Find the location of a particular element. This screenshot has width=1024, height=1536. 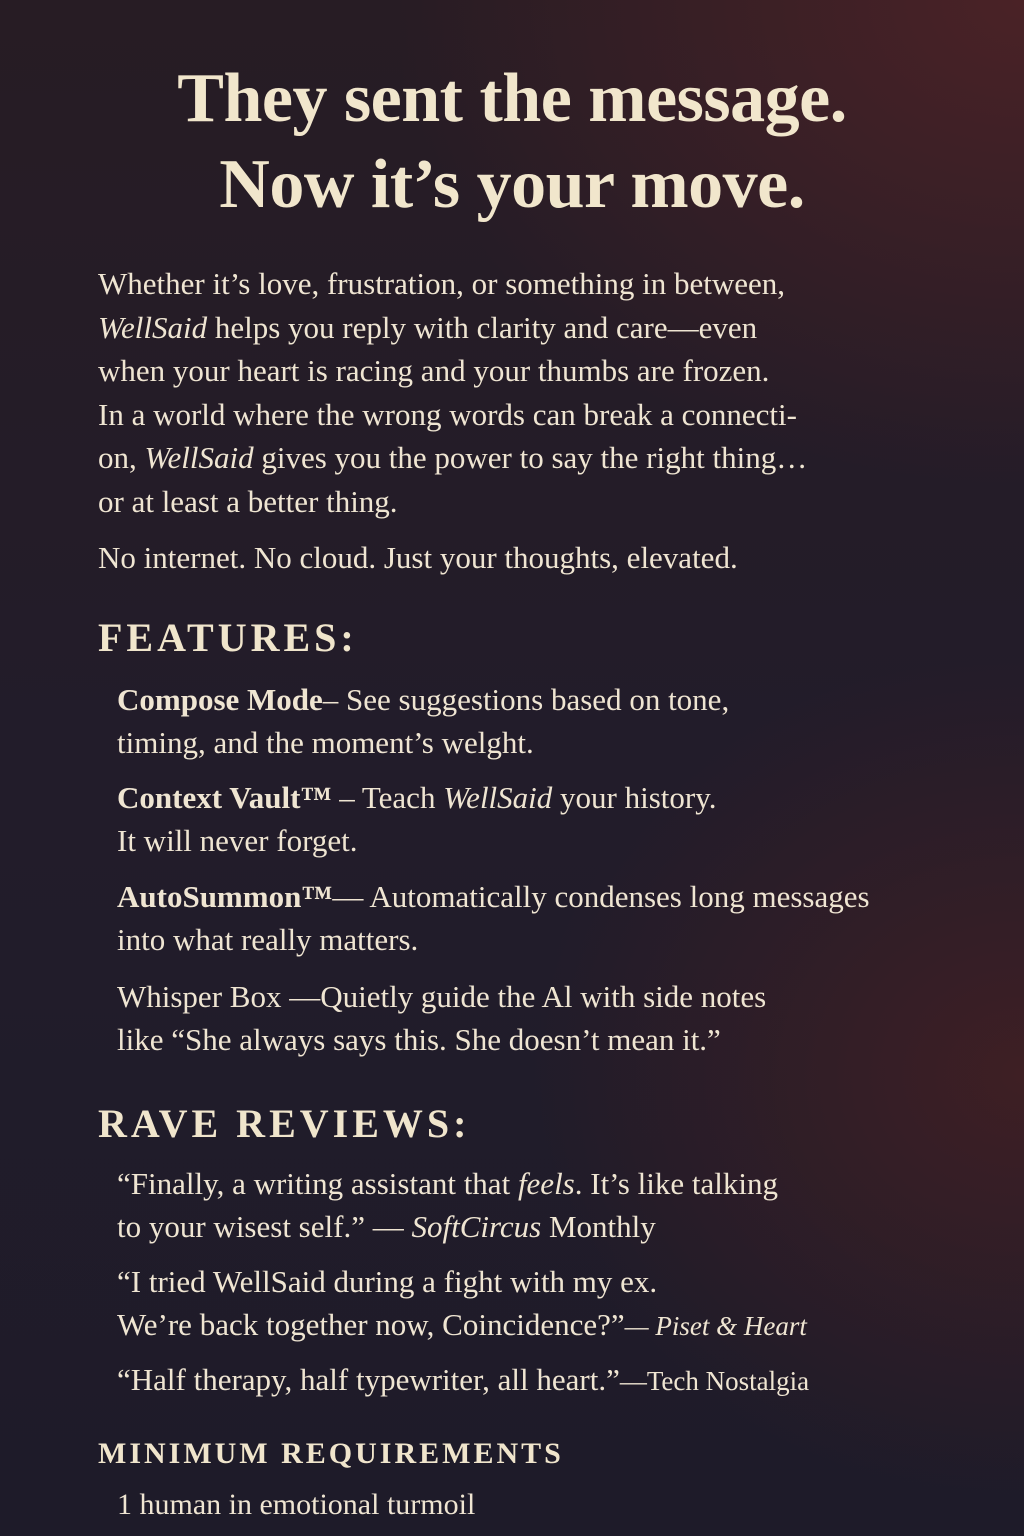

requirement-item: 1 human in emotional turmoil is located at coordinates (296, 1504).